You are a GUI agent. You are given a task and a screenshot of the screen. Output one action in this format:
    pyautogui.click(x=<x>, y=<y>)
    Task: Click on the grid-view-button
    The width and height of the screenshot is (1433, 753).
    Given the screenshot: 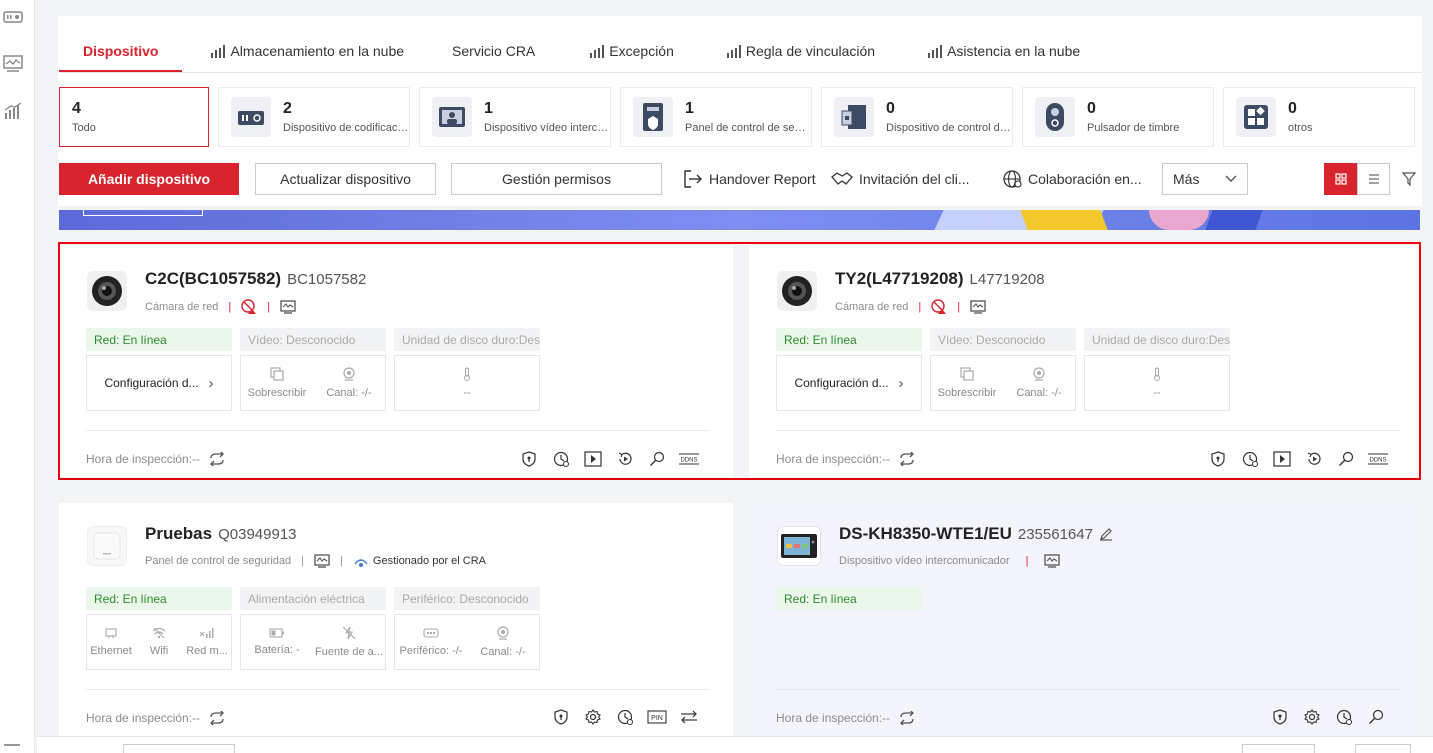 What is the action you would take?
    pyautogui.click(x=1340, y=179)
    